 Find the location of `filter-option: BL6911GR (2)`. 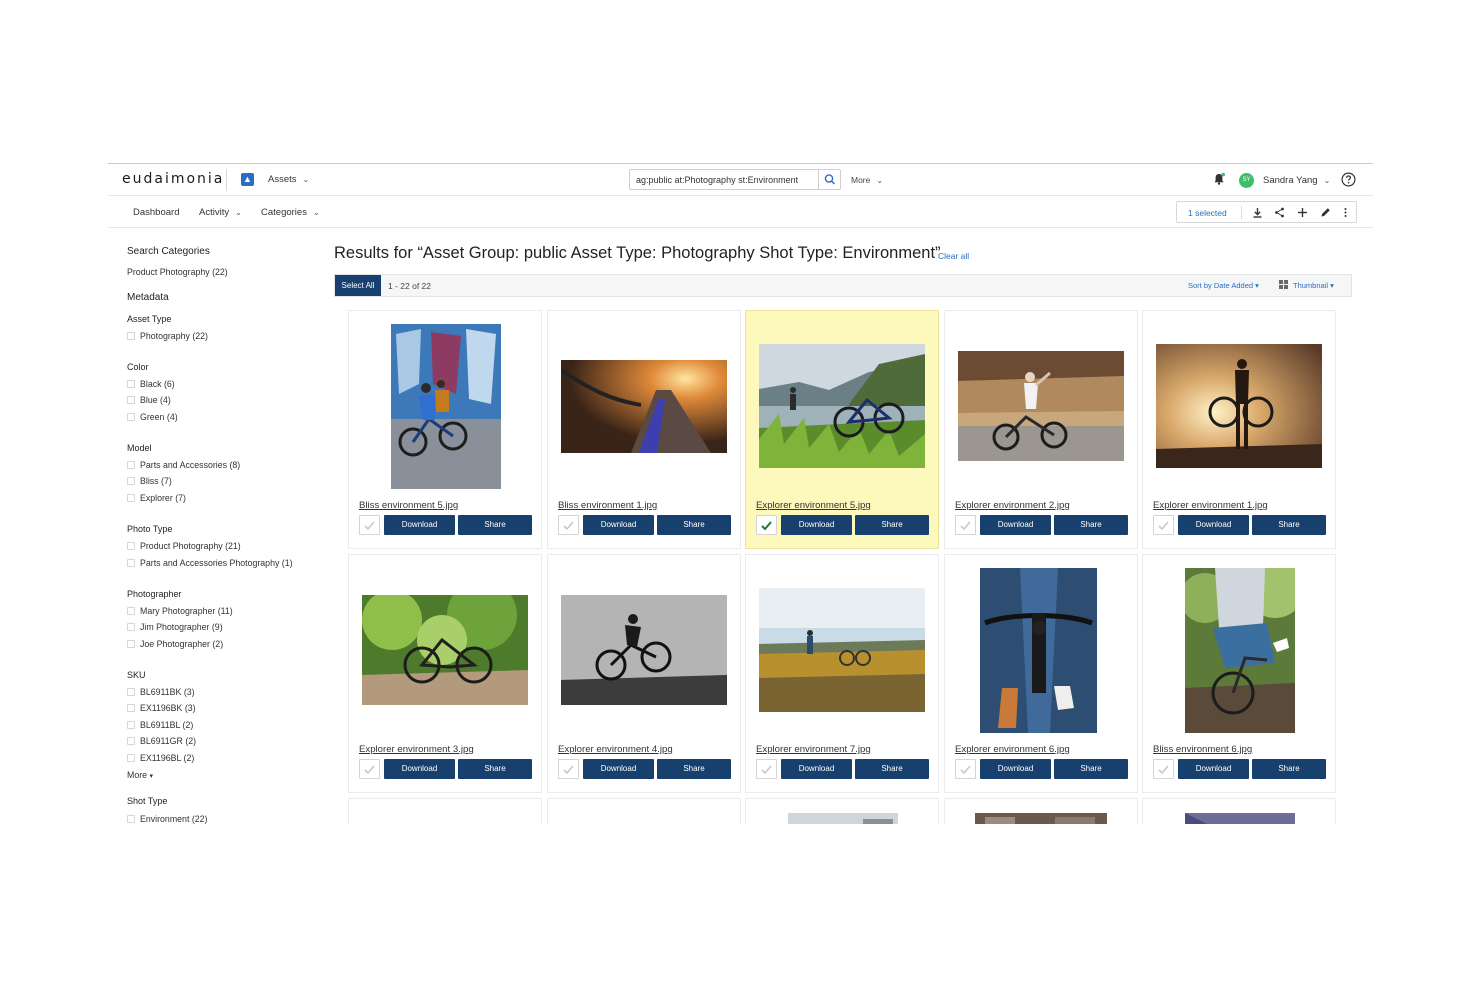

filter-option: BL6911GR (2) is located at coordinates (161, 741).